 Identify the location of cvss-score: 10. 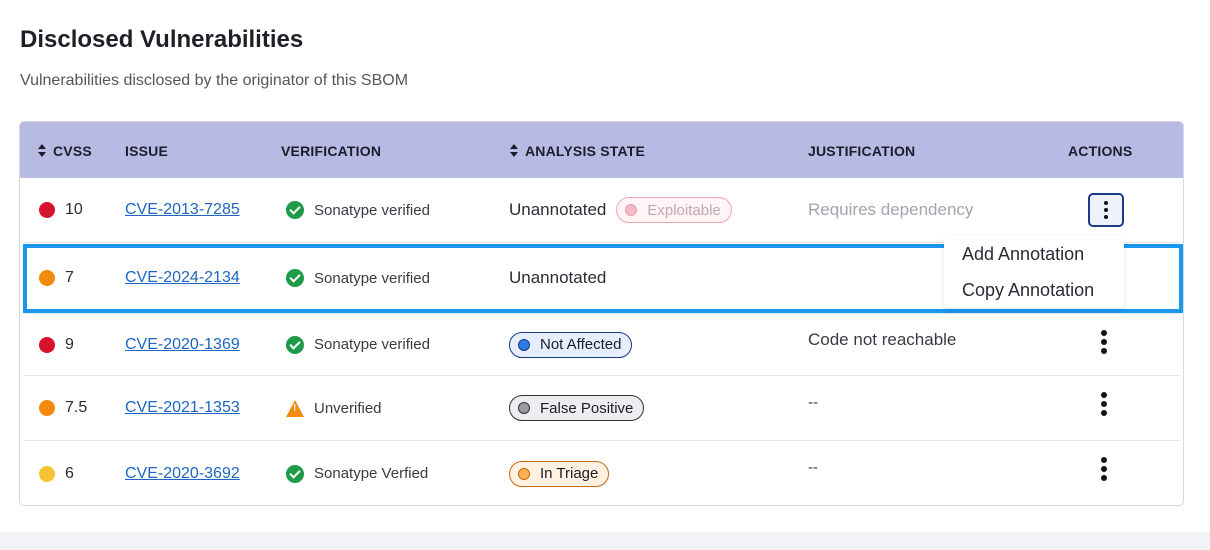
(74, 209).